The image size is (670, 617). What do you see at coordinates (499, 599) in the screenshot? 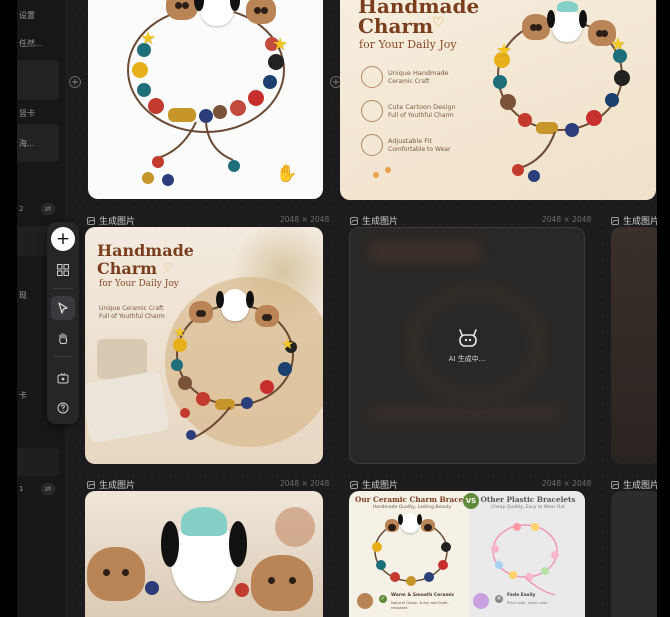
I see `x-icon: ✕` at bounding box center [499, 599].